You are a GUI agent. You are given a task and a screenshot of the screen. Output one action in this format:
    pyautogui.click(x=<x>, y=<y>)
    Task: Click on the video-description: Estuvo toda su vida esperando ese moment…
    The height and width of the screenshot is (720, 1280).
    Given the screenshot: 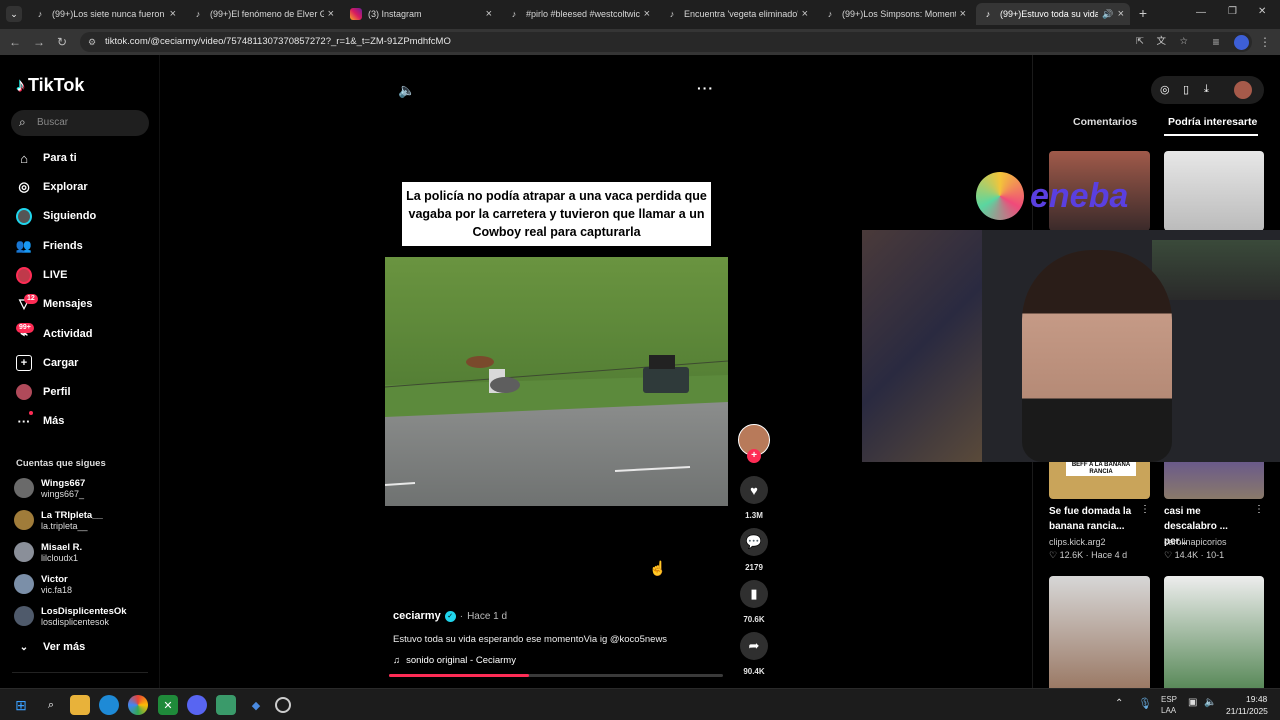 What is the action you would take?
    pyautogui.click(x=530, y=639)
    